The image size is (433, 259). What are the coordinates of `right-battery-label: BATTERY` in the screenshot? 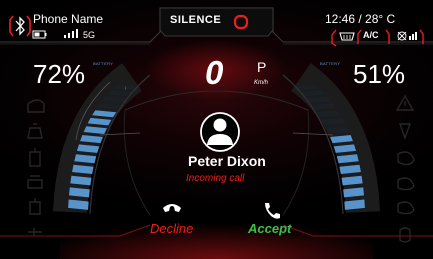 It's located at (330, 63).